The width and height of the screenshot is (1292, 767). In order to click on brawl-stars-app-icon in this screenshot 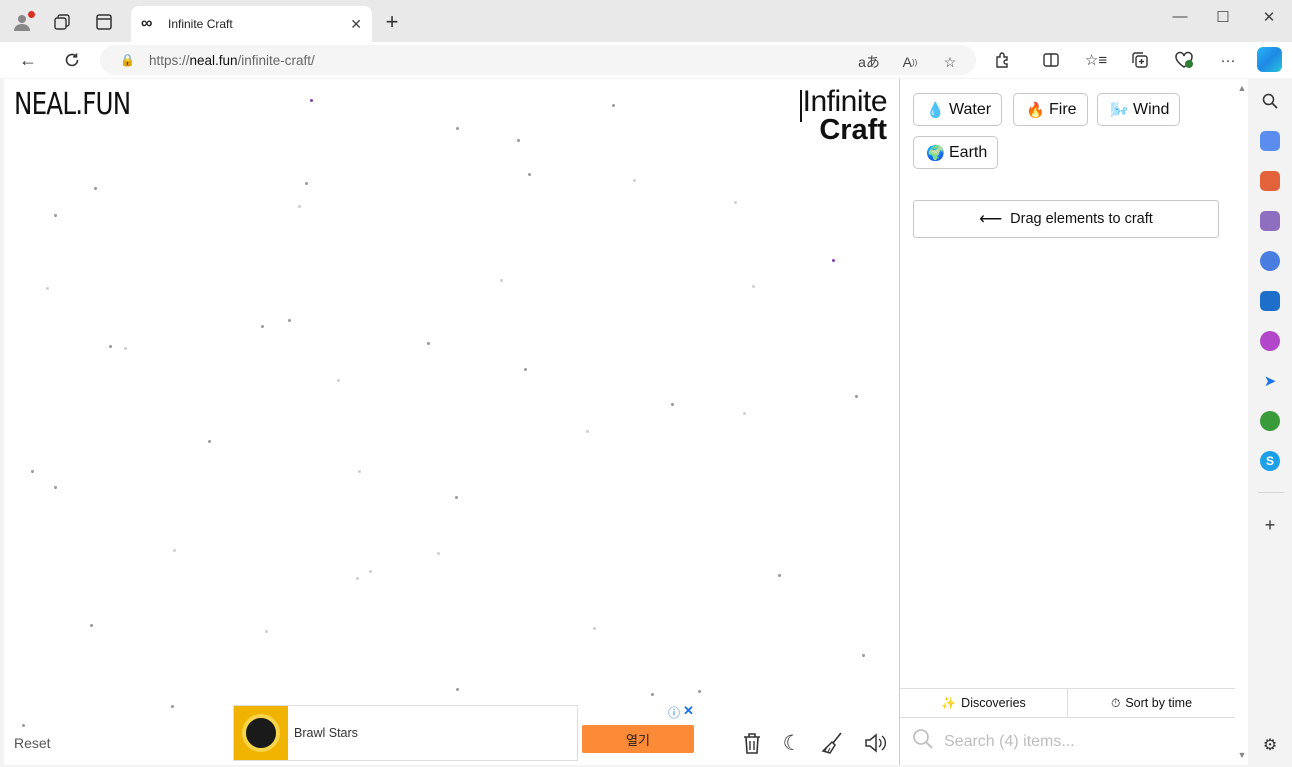, I will do `click(261, 733)`.